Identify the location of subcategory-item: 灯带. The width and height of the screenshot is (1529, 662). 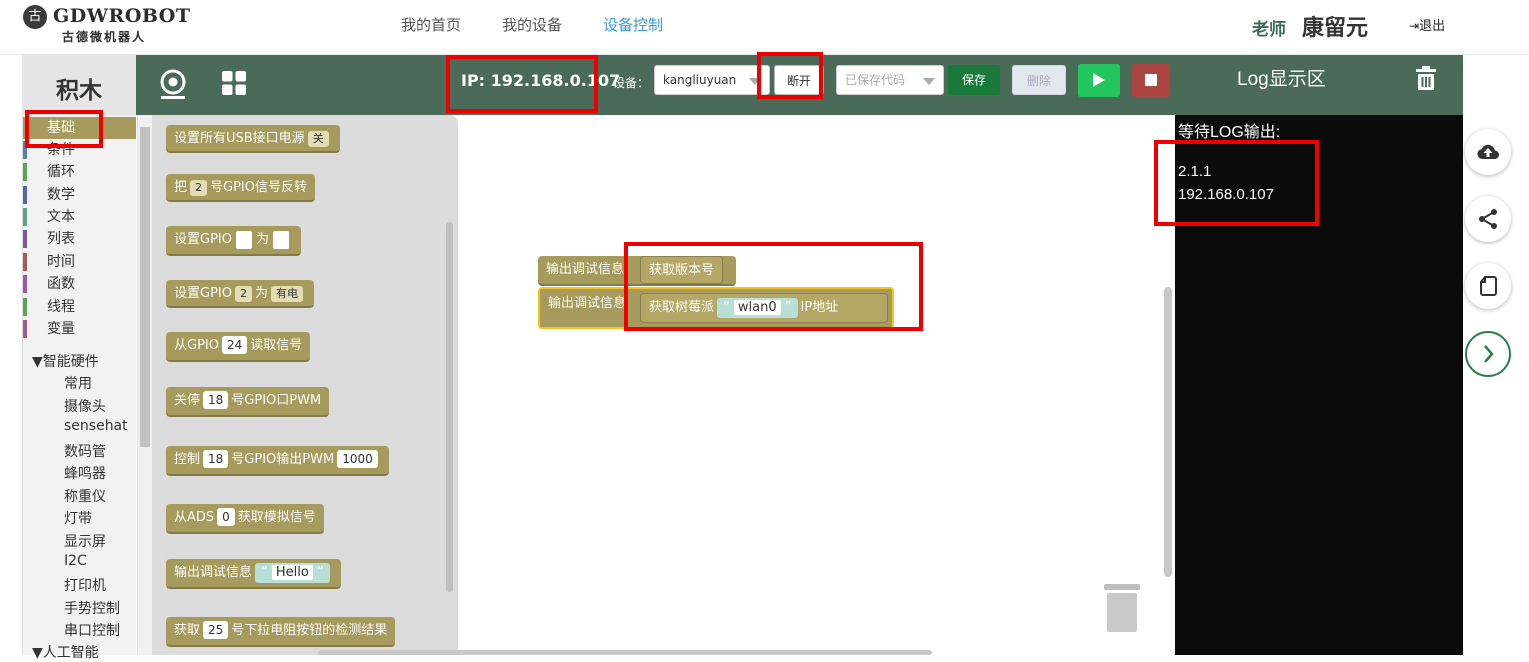
(78, 518).